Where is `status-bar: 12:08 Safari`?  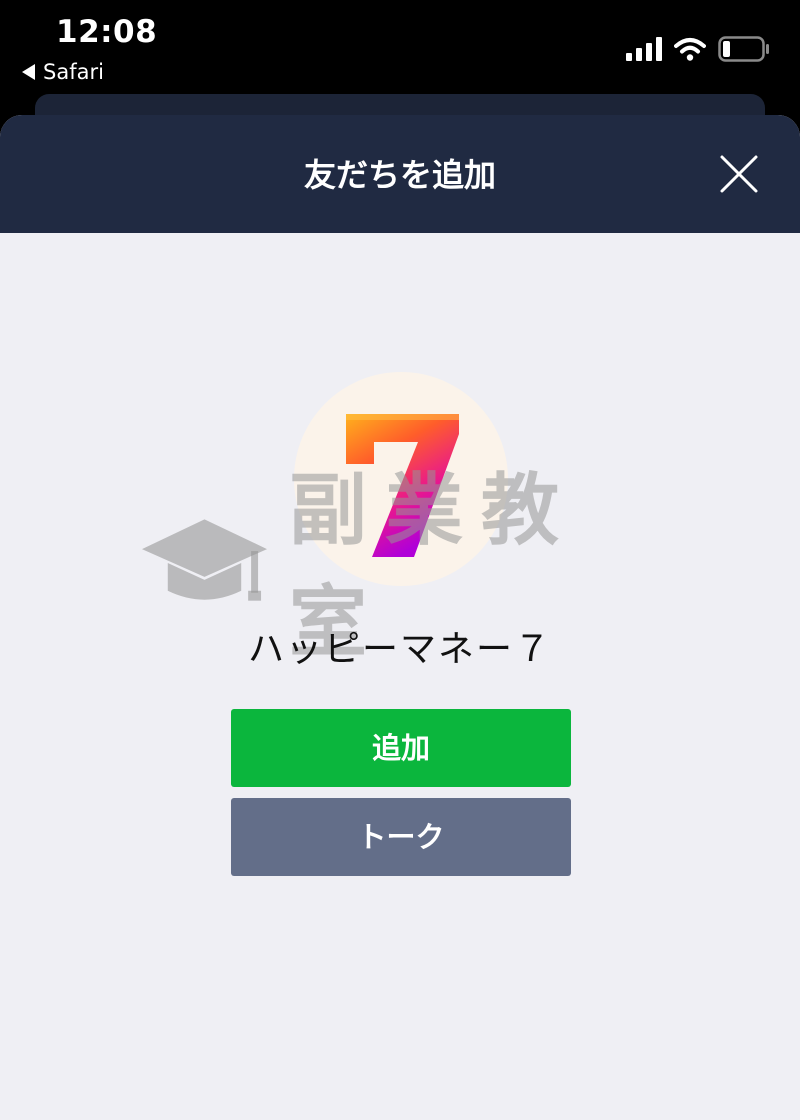 status-bar: 12:08 Safari is located at coordinates (400, 48).